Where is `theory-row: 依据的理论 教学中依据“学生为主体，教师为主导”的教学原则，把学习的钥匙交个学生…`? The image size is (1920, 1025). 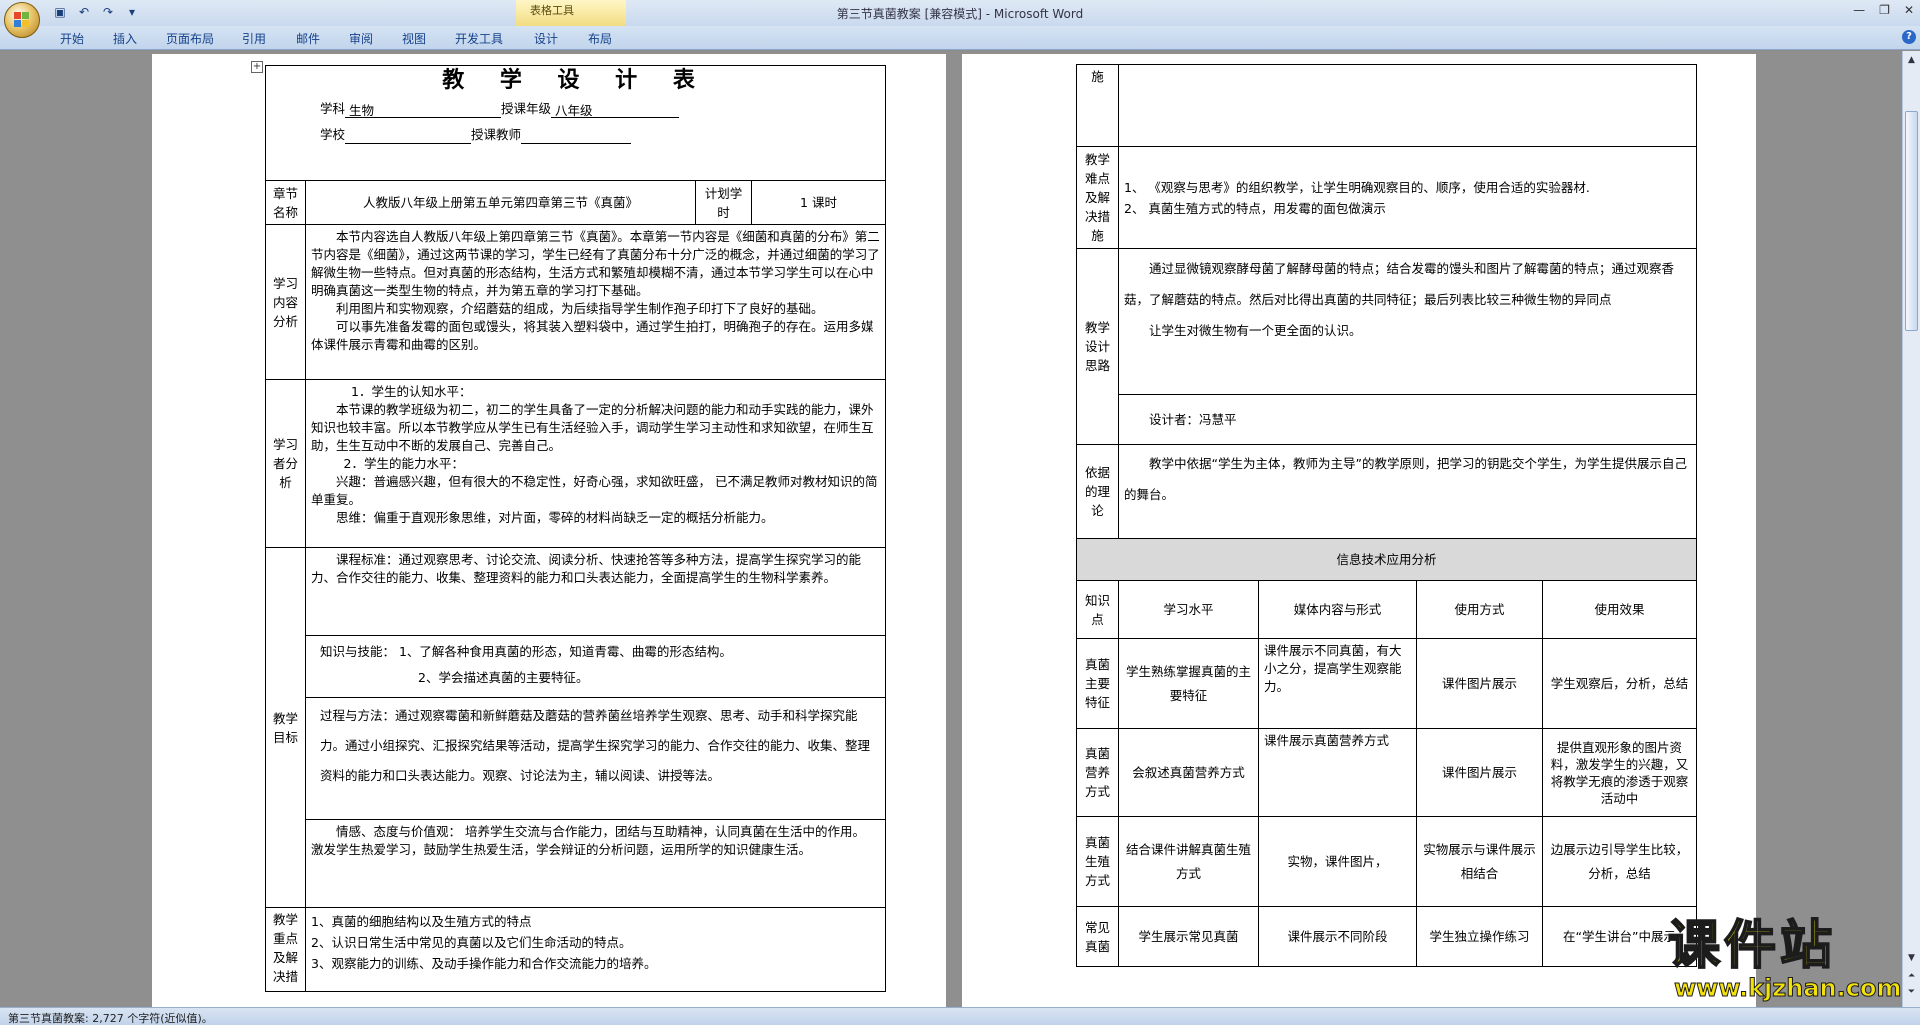
theory-row: 依据的理论 教学中依据“学生为主体，教师为主导”的教学原则，把学习的钥匙交个学生… is located at coordinates (1386, 491).